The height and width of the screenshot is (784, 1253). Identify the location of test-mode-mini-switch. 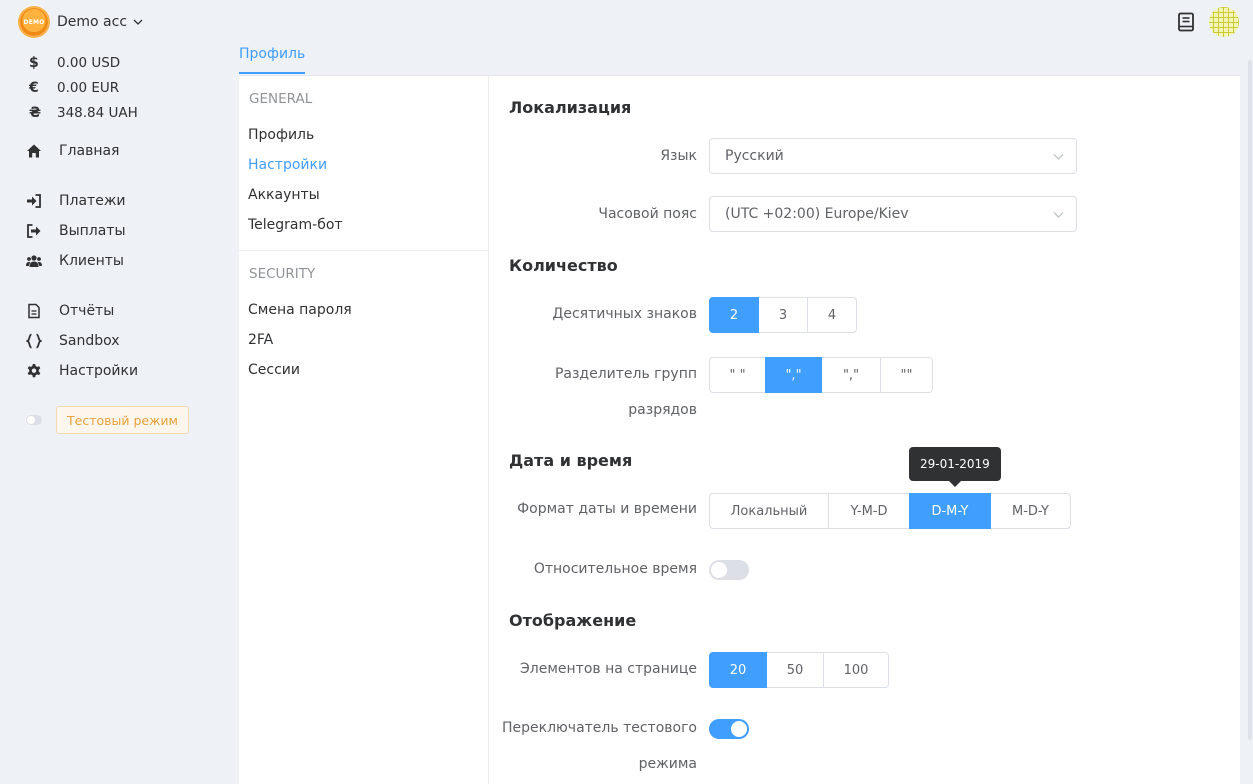
(34, 420).